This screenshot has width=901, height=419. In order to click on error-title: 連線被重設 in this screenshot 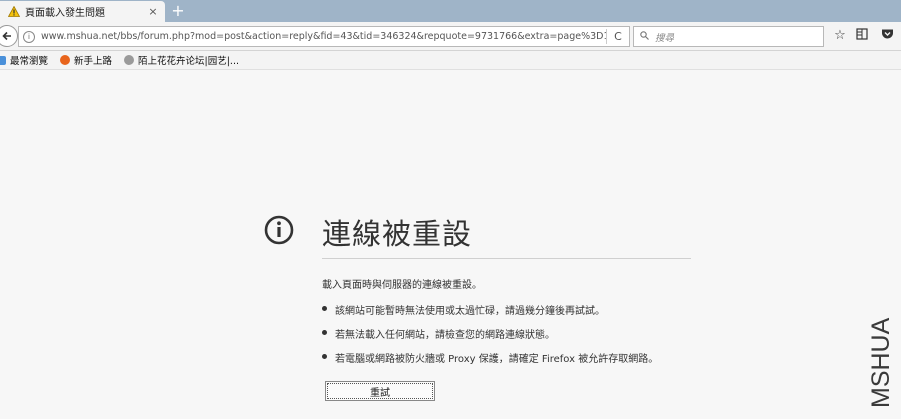, I will do `click(397, 234)`.